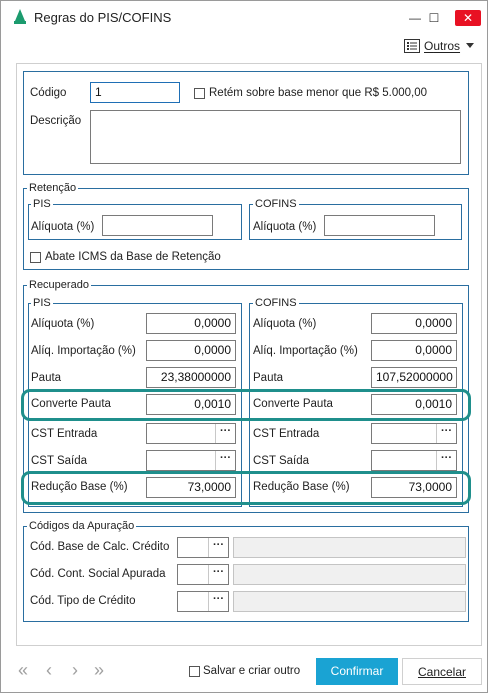  Describe the element at coordinates (133, 257) in the screenshot. I see `abate-icms-label: Abate ICMS da Base de Retenção` at that location.